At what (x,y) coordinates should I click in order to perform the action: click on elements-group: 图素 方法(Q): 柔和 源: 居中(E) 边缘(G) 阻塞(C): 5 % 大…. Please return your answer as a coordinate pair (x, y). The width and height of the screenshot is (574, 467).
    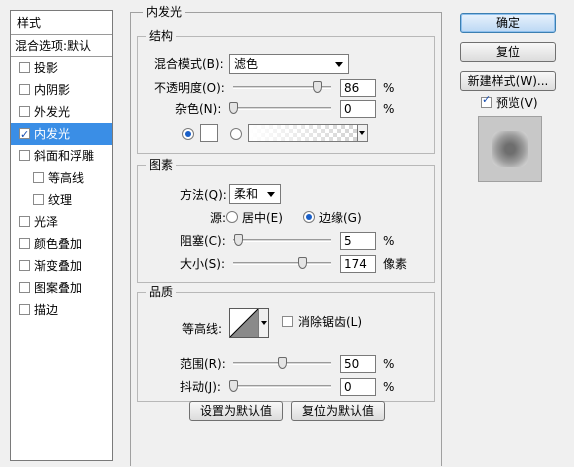
    Looking at the image, I should click on (286, 220).